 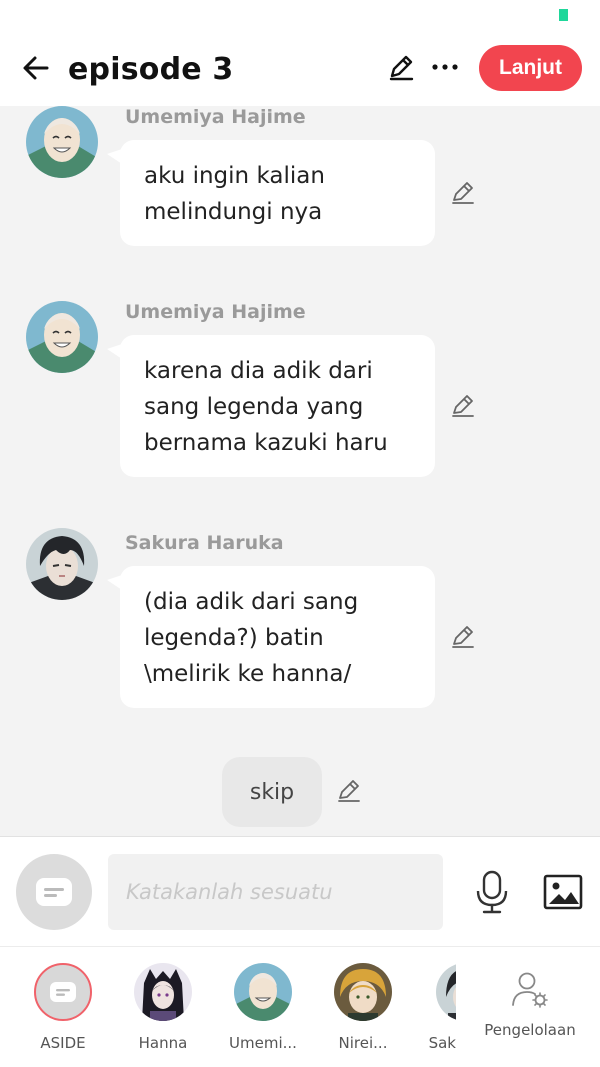 I want to click on avatar-nirei, so click(x=363, y=992).